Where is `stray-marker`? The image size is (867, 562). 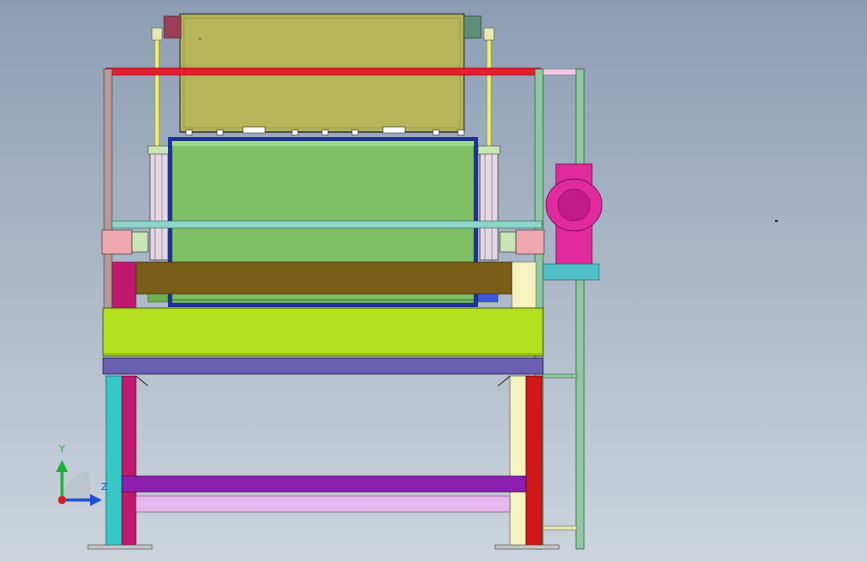
stray-marker is located at coordinates (776, 221).